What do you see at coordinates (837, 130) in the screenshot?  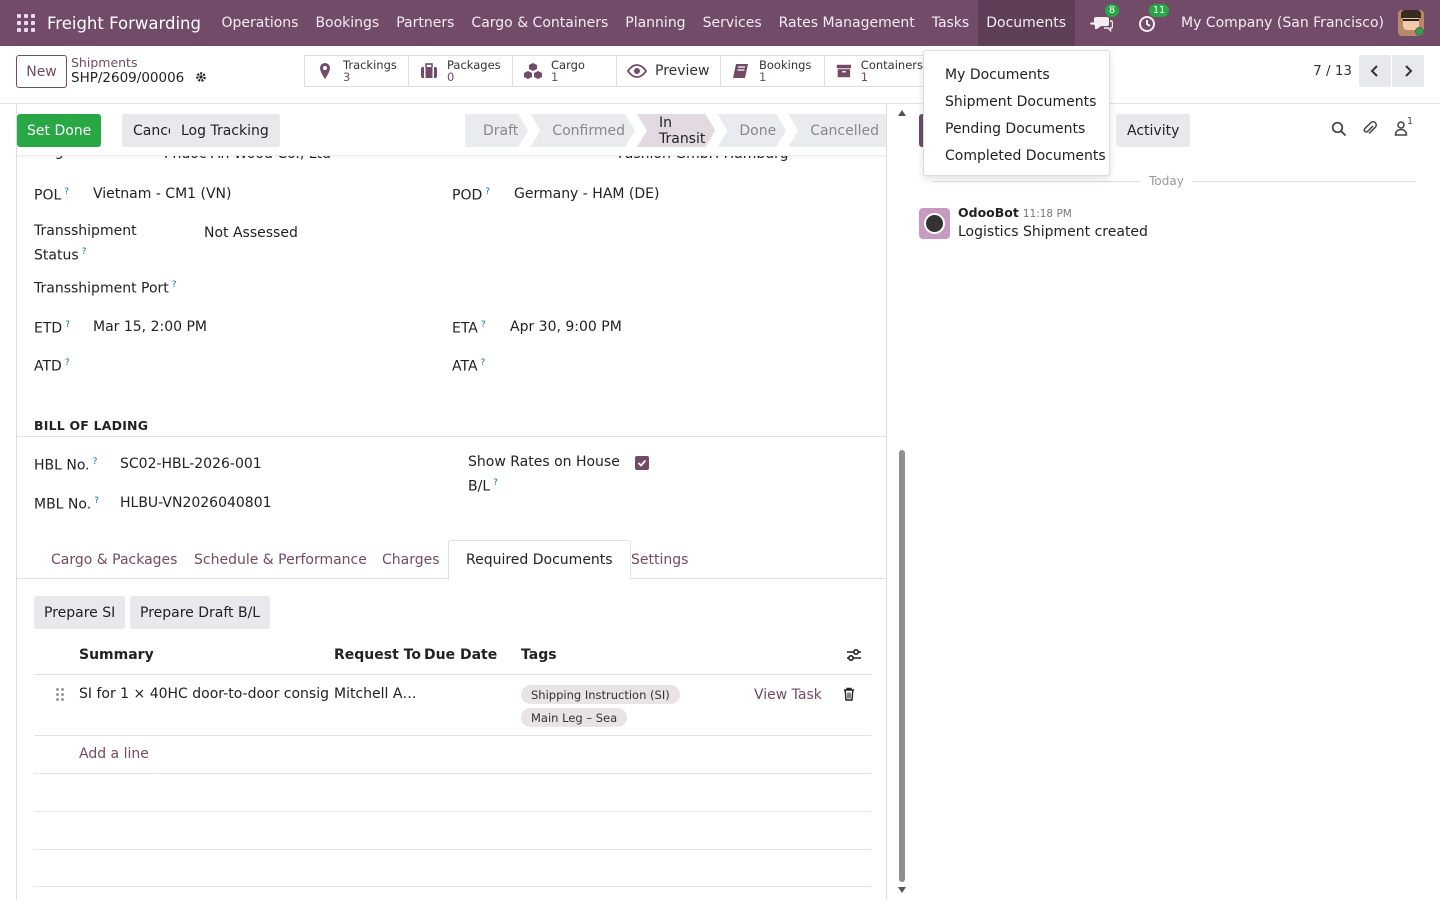 I see `stage-cancelled: Cancelled` at bounding box center [837, 130].